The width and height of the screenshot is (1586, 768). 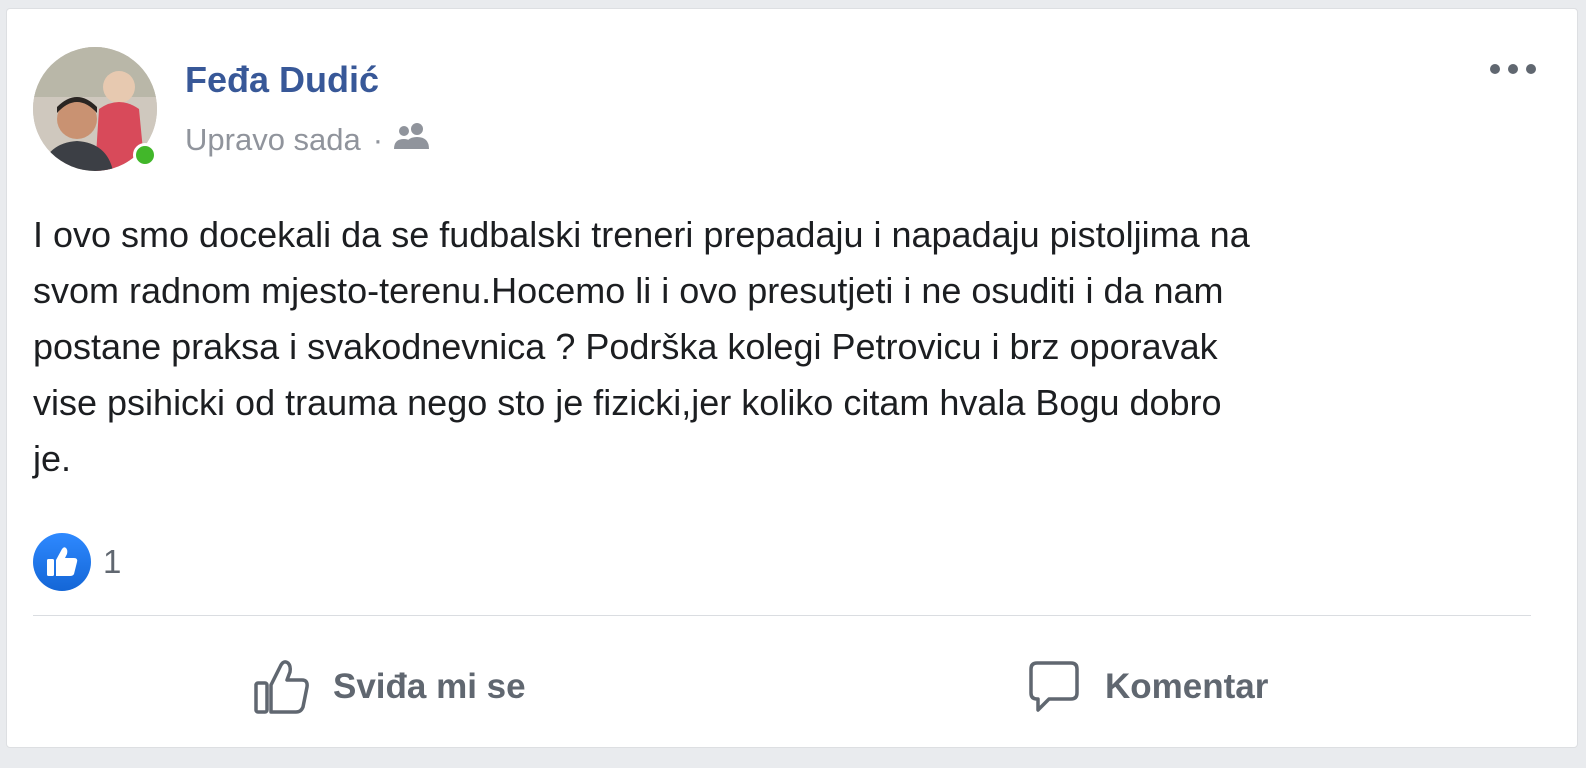 I want to click on divider, so click(x=782, y=615).